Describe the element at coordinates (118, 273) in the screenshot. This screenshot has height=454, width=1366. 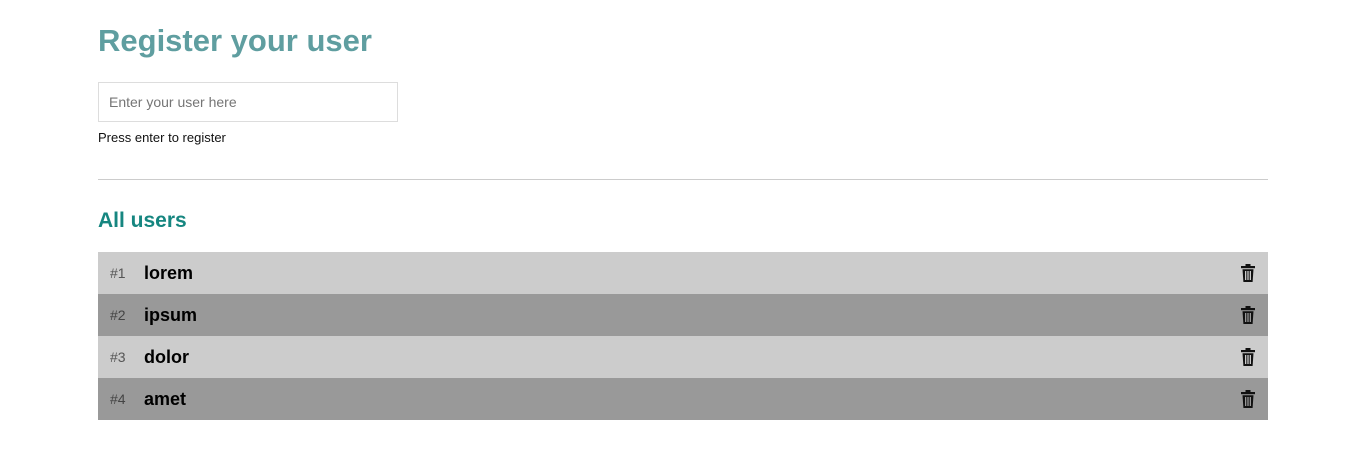
I see `user-index: #1` at that location.